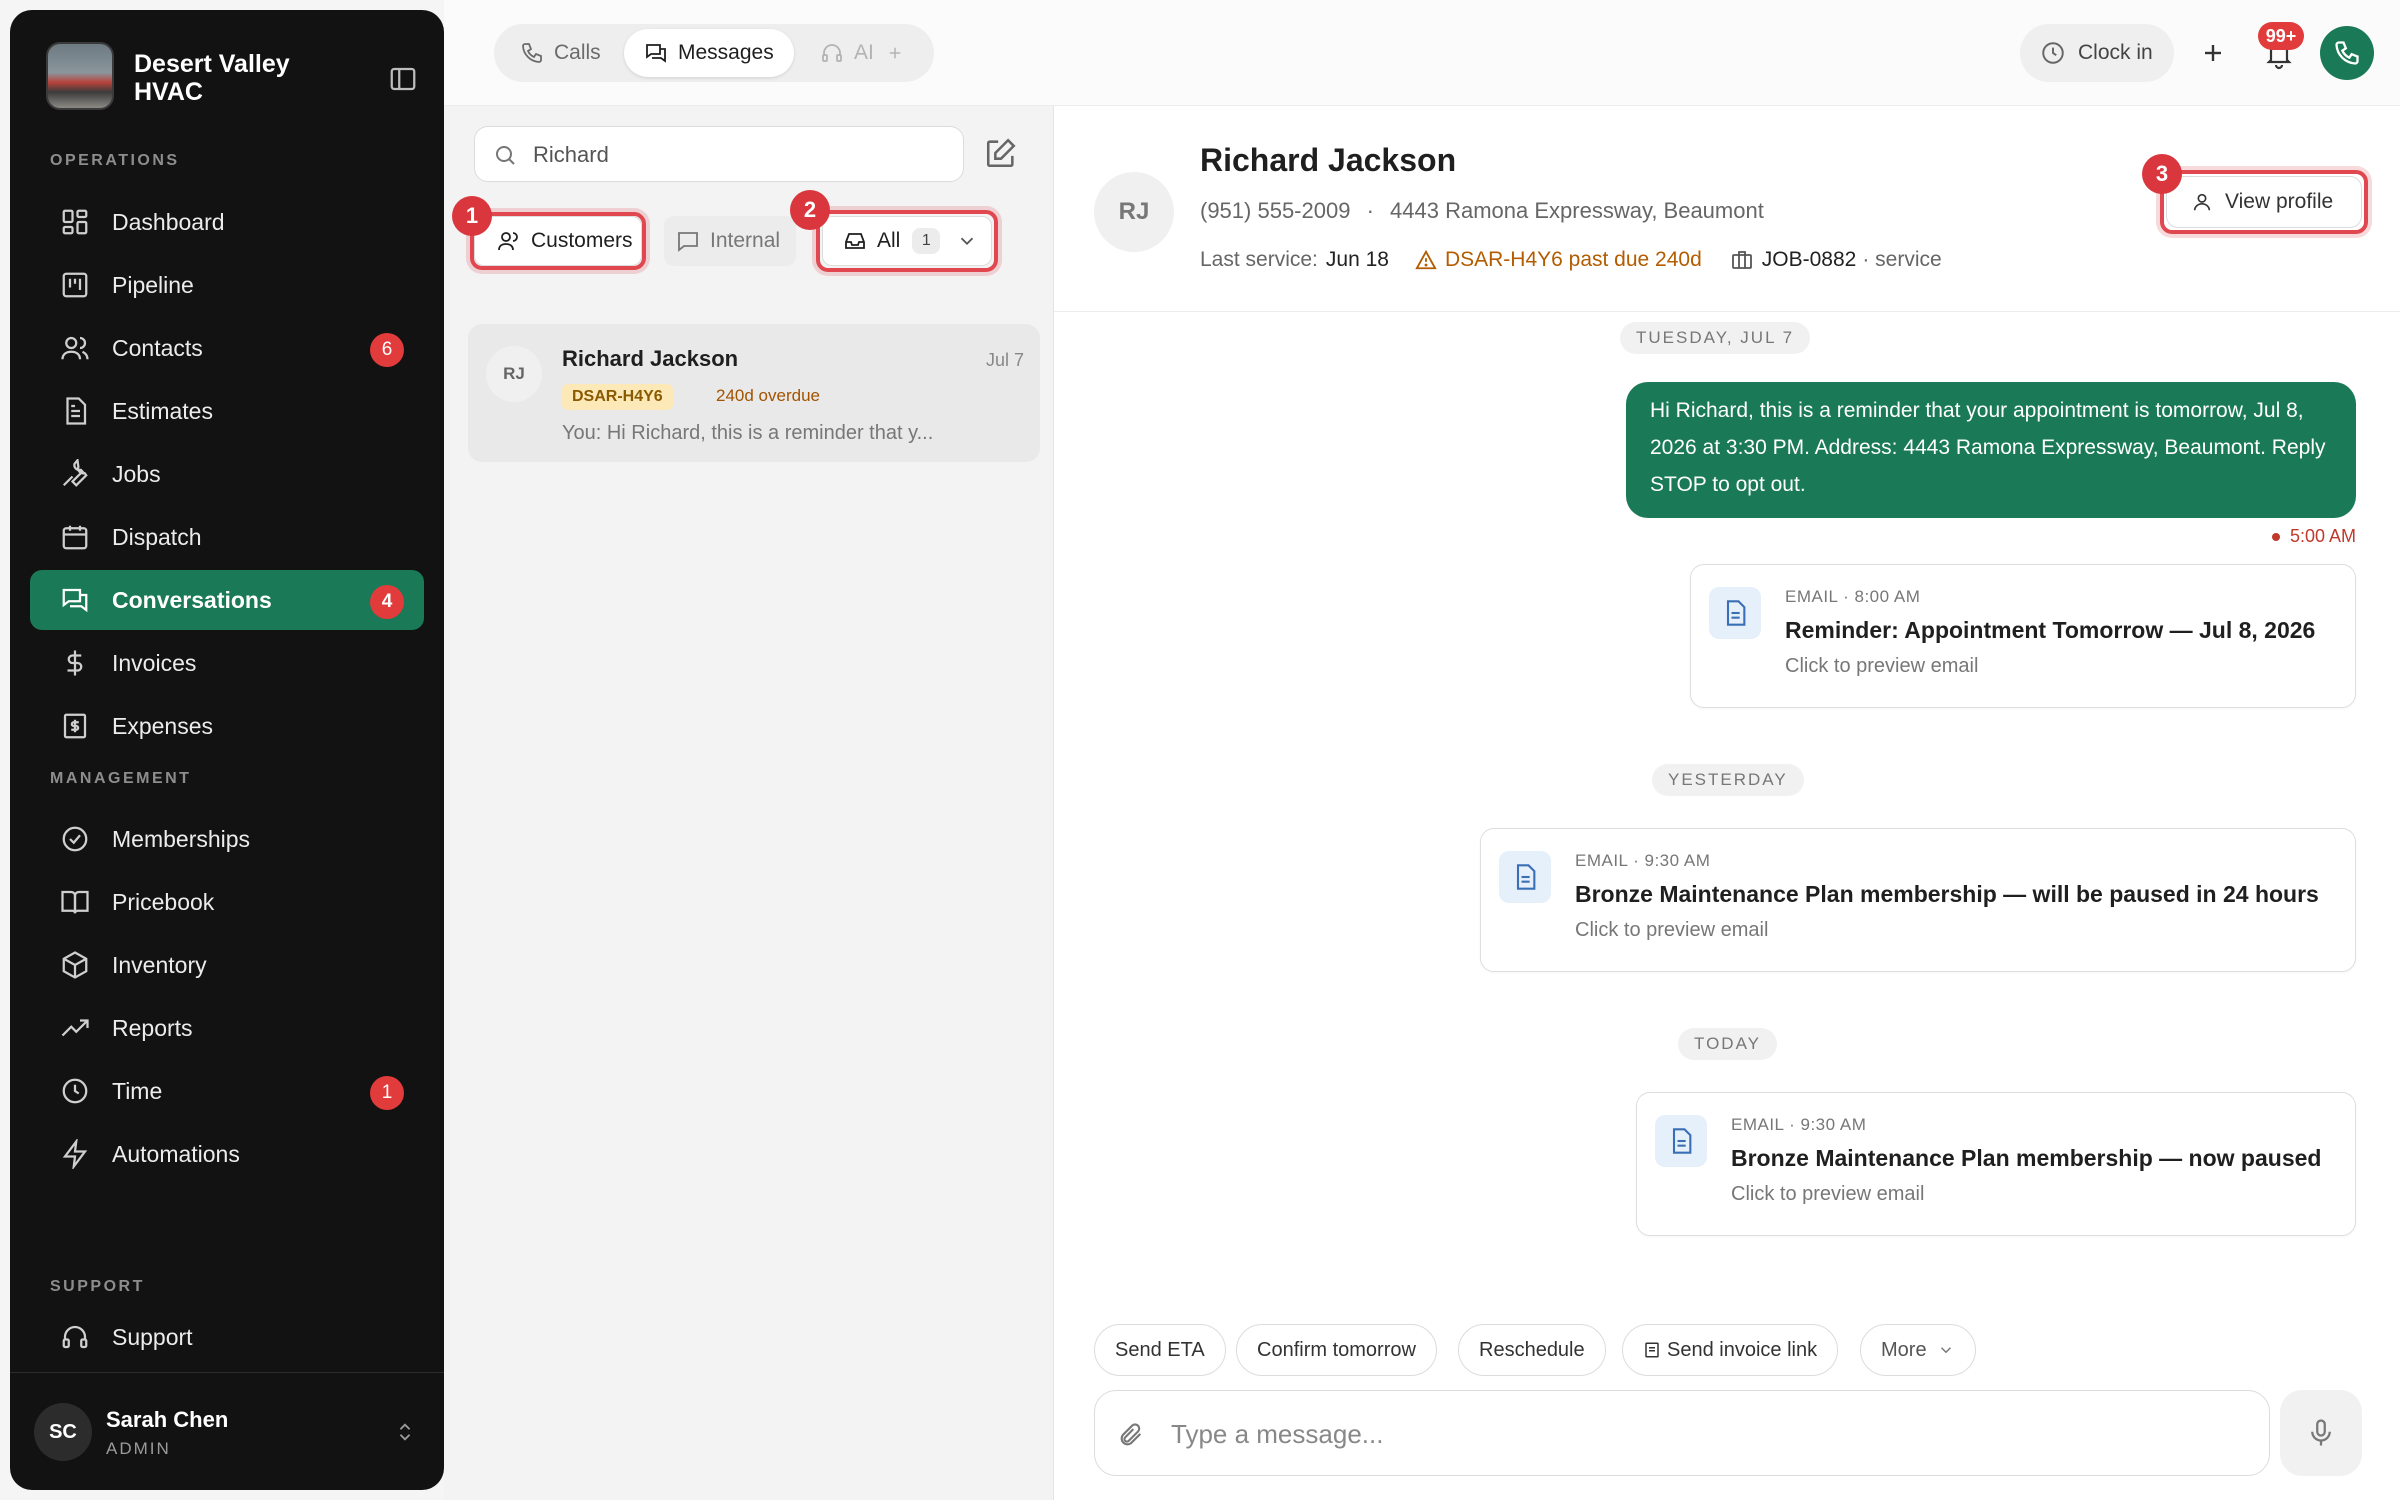 This screenshot has width=2400, height=1500. What do you see at coordinates (227, 600) in the screenshot?
I see `sidebar-item-conversations: Conversations 4` at bounding box center [227, 600].